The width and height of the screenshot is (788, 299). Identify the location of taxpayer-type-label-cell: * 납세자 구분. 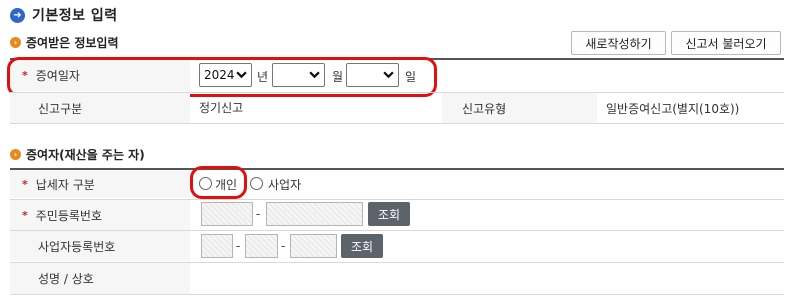
(100, 184).